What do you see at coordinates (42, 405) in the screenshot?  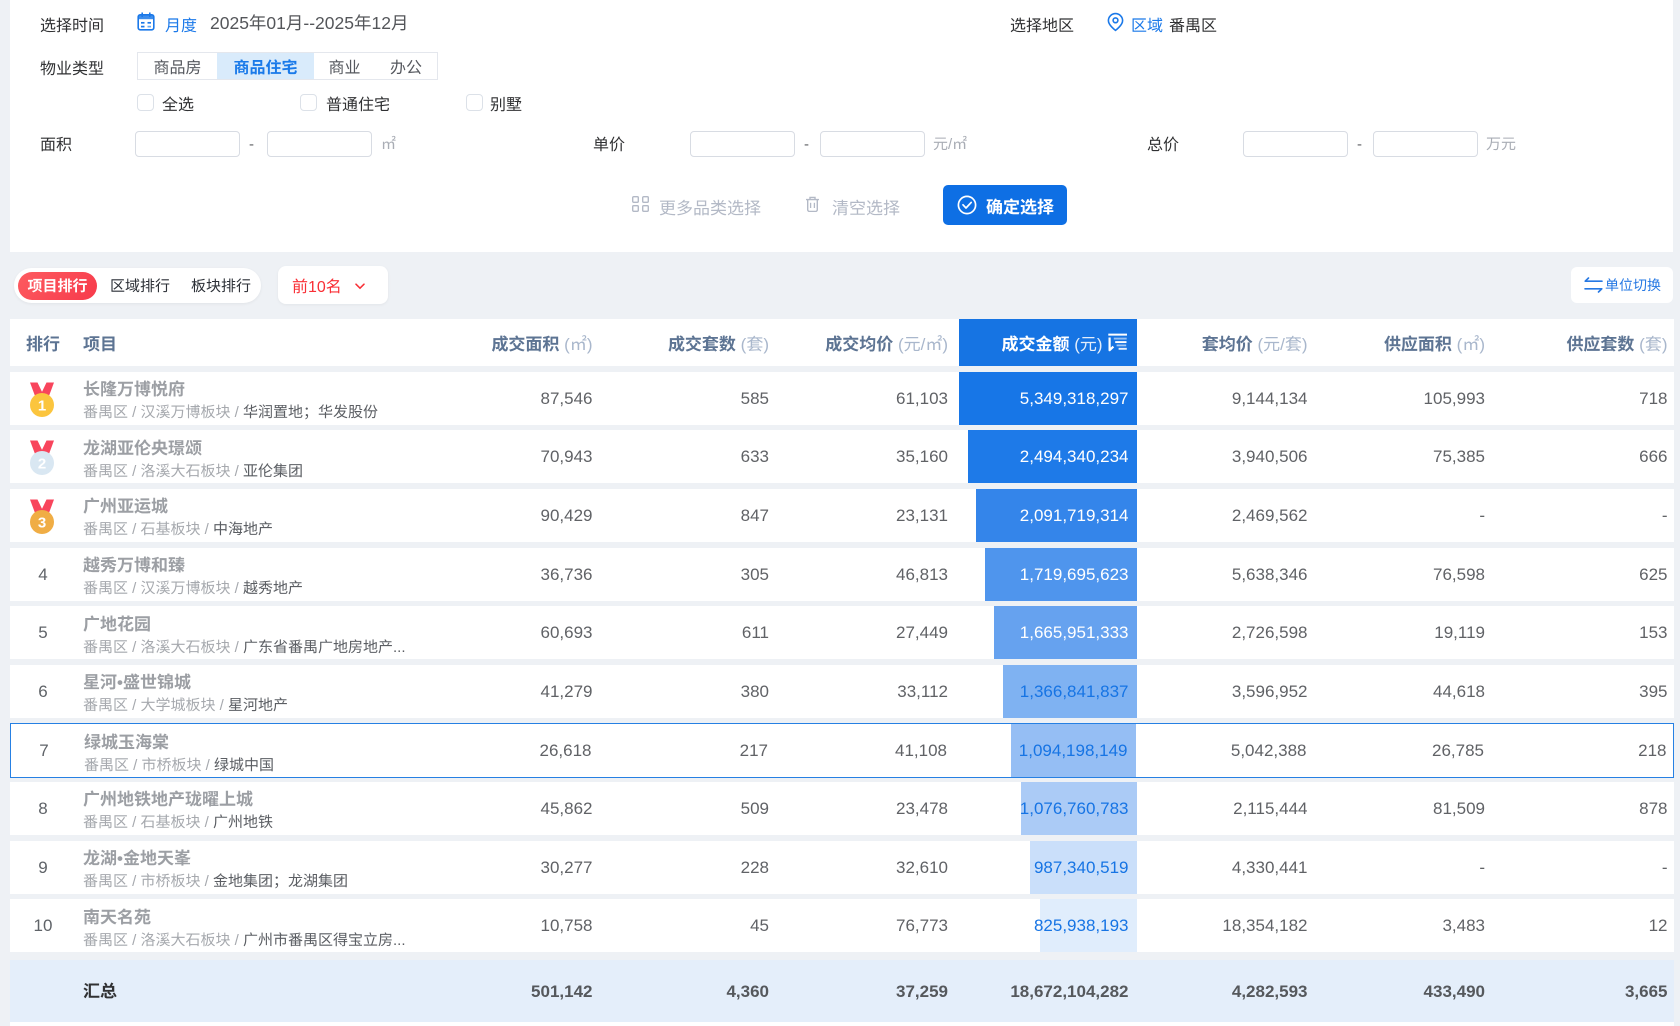 I see `svg-text: 1` at bounding box center [42, 405].